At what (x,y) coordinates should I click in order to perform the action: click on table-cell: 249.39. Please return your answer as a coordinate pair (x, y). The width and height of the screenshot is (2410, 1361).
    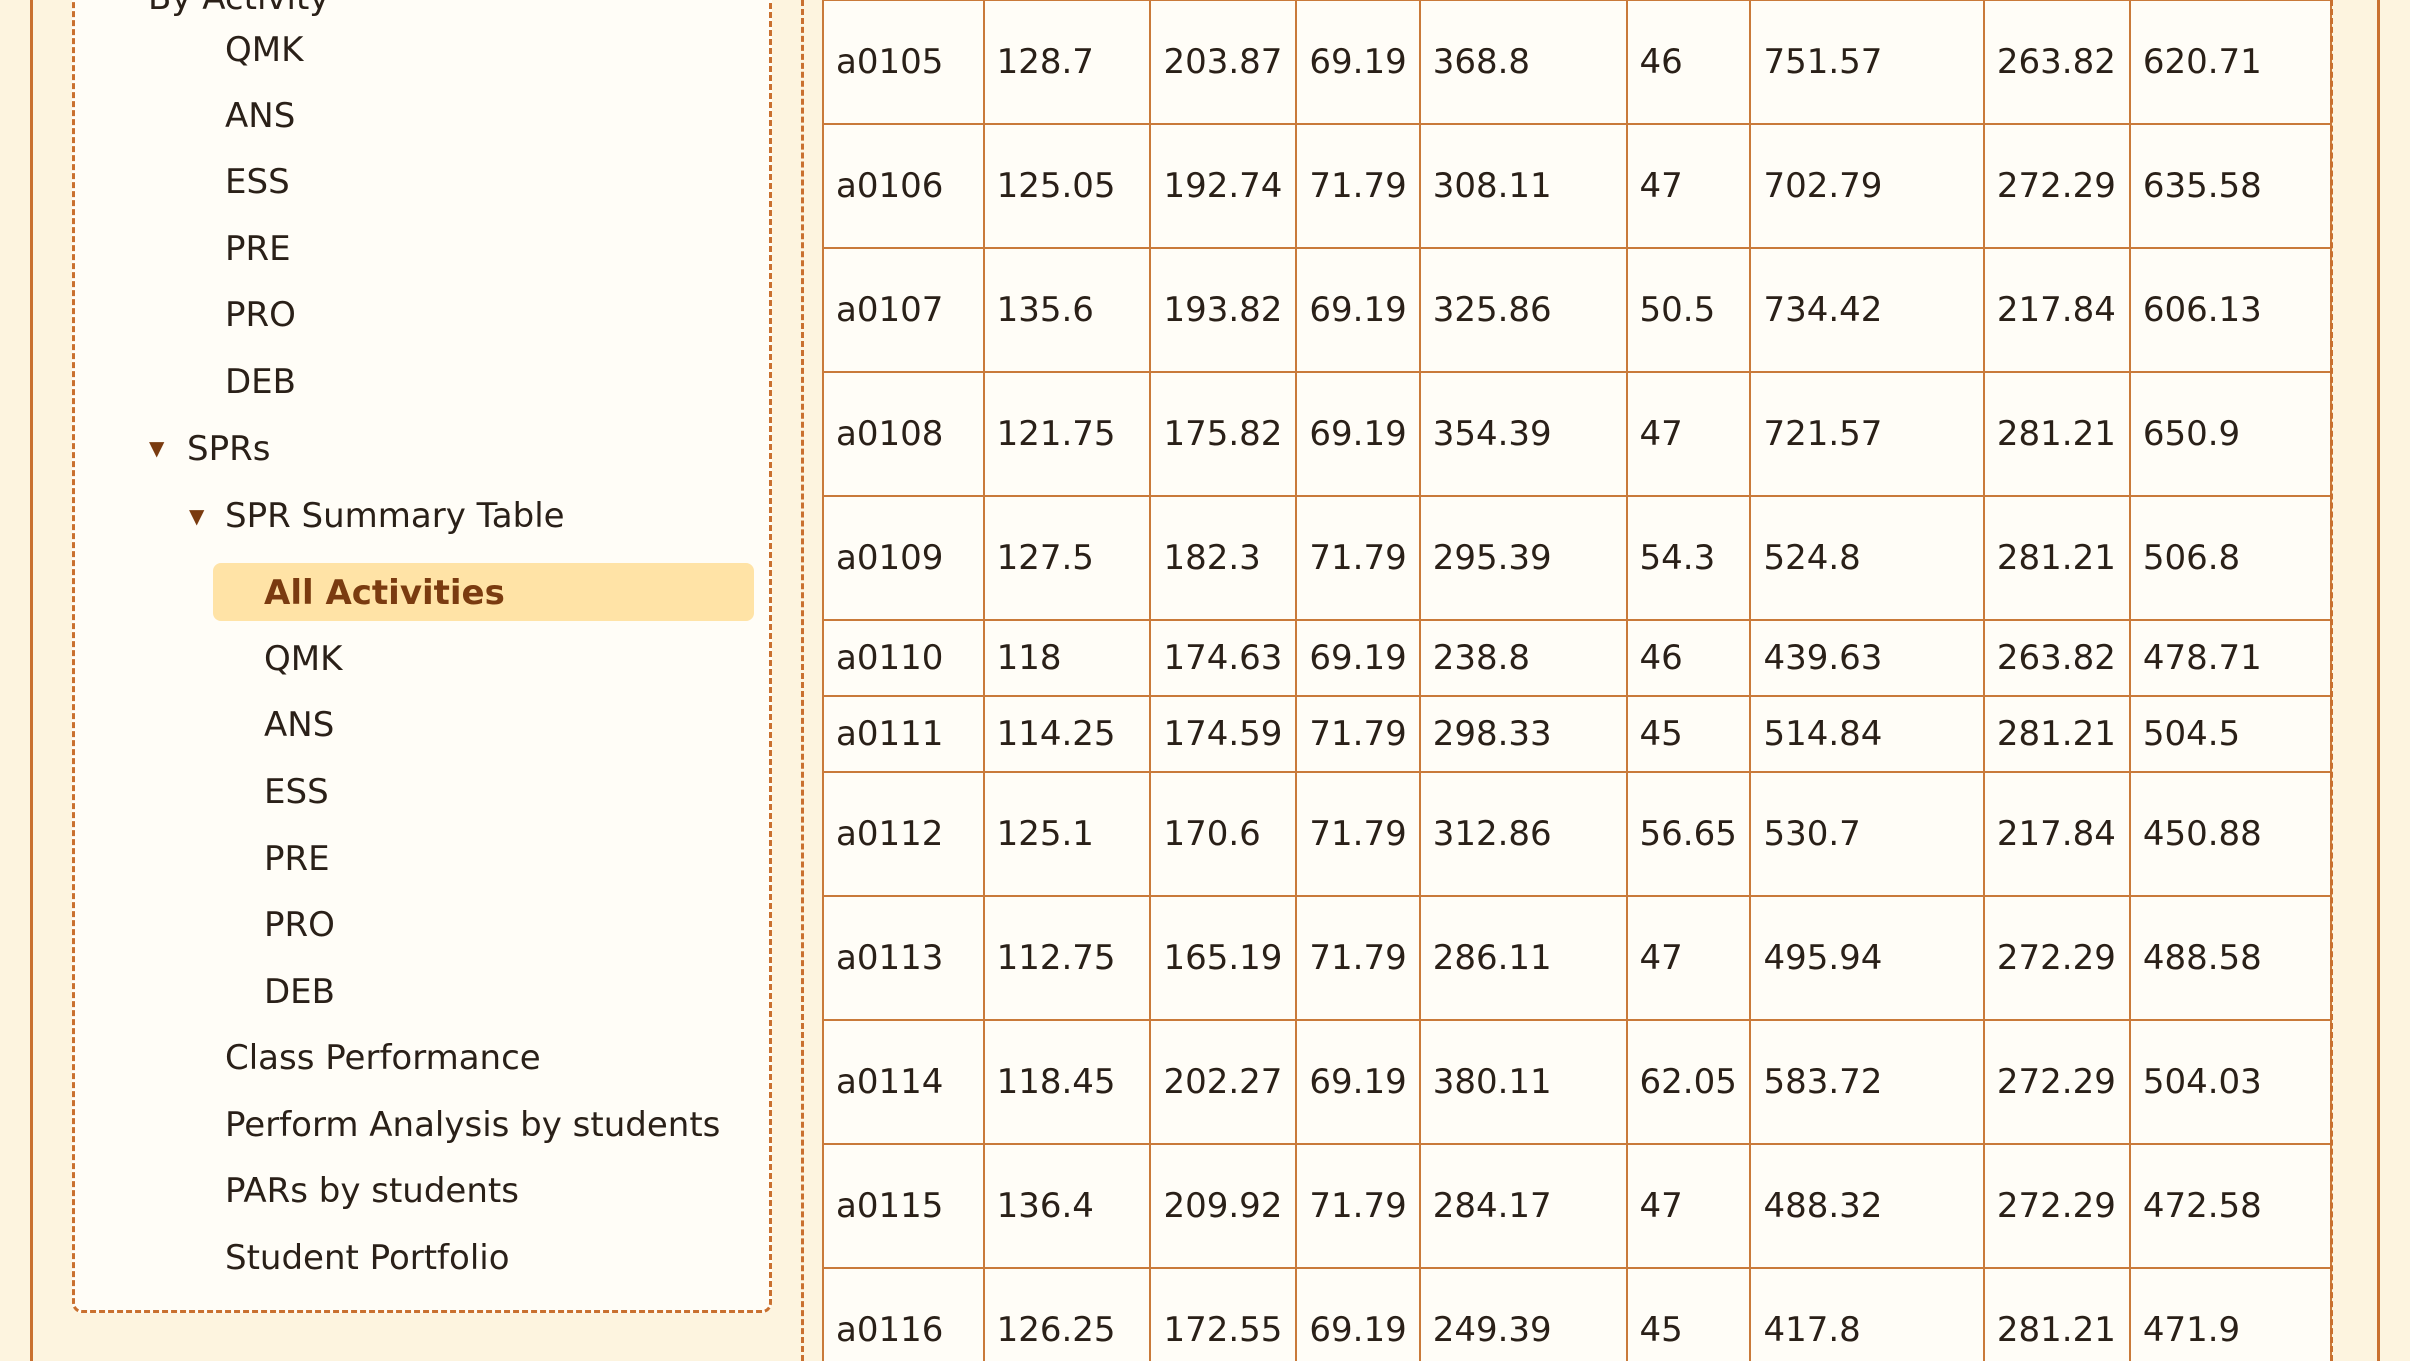
    Looking at the image, I should click on (1523, 1314).